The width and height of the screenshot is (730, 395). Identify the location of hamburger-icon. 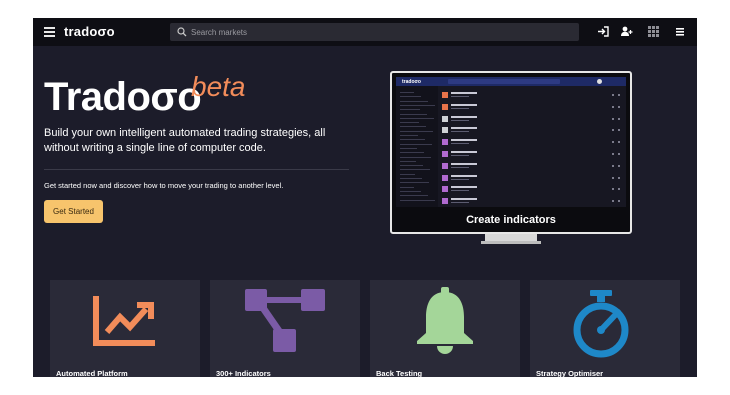
(680, 31).